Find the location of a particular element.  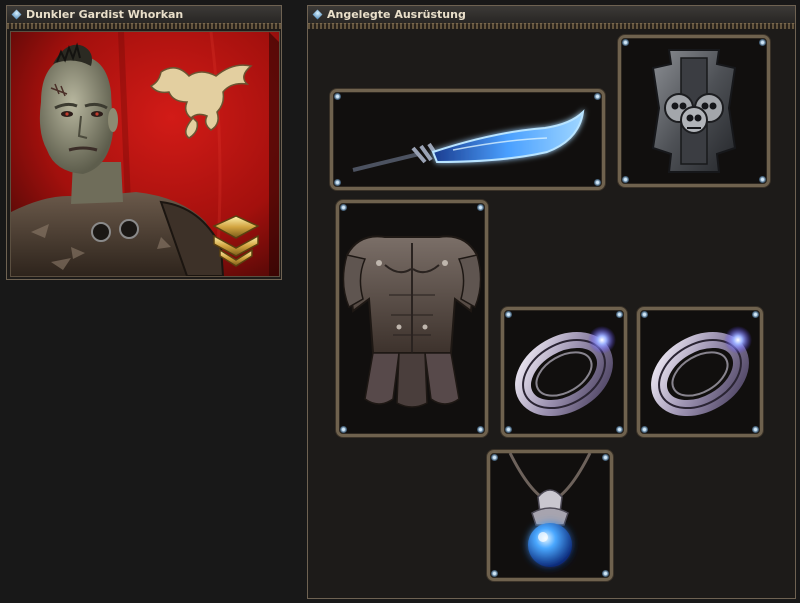

equipment-slot-shield is located at coordinates (694, 111).